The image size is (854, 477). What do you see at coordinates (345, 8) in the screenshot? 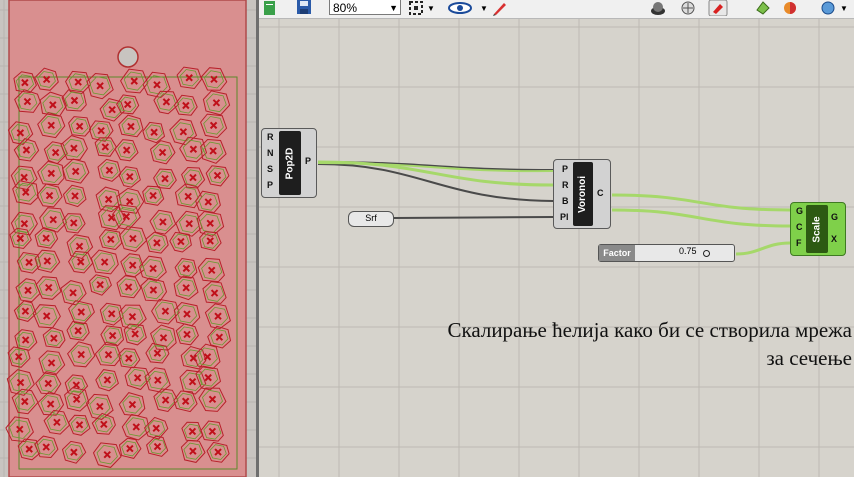
I see `zoom-value: 80%` at bounding box center [345, 8].